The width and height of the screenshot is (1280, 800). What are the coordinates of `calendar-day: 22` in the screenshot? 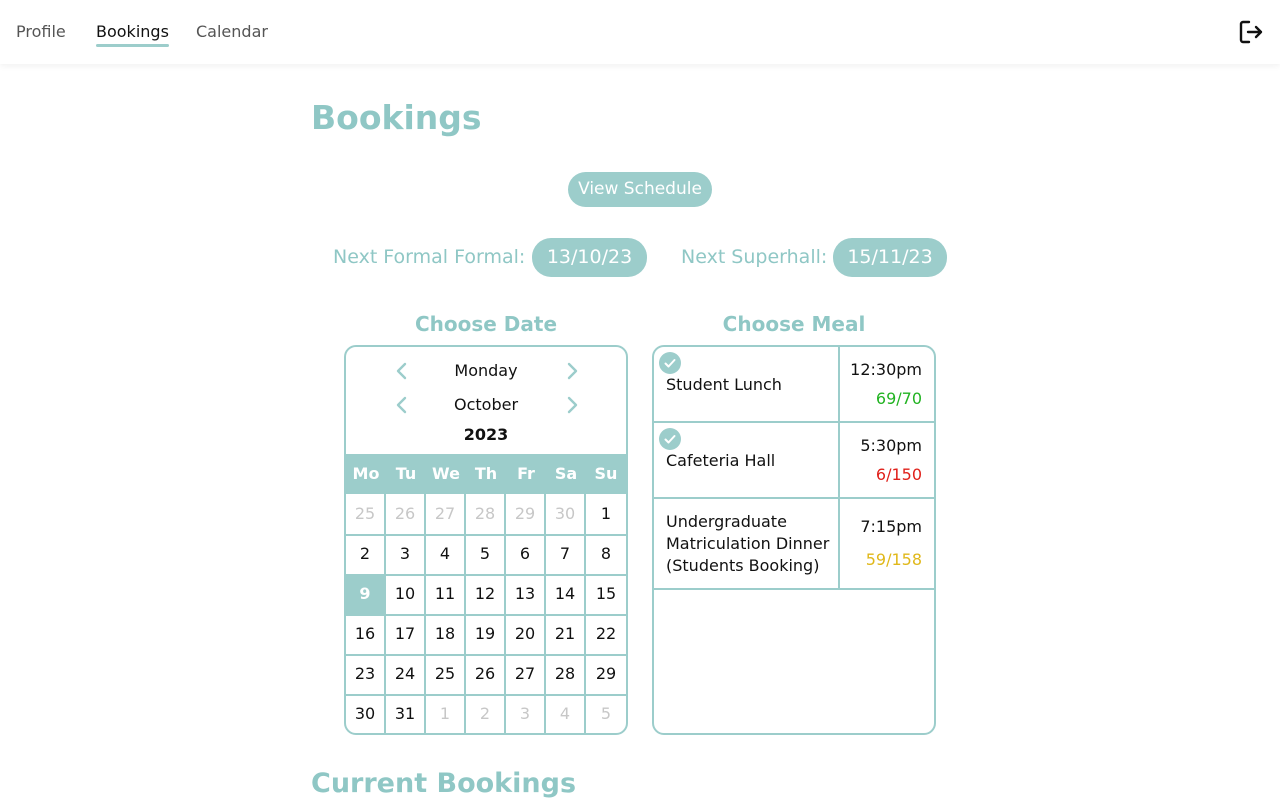 It's located at (606, 635).